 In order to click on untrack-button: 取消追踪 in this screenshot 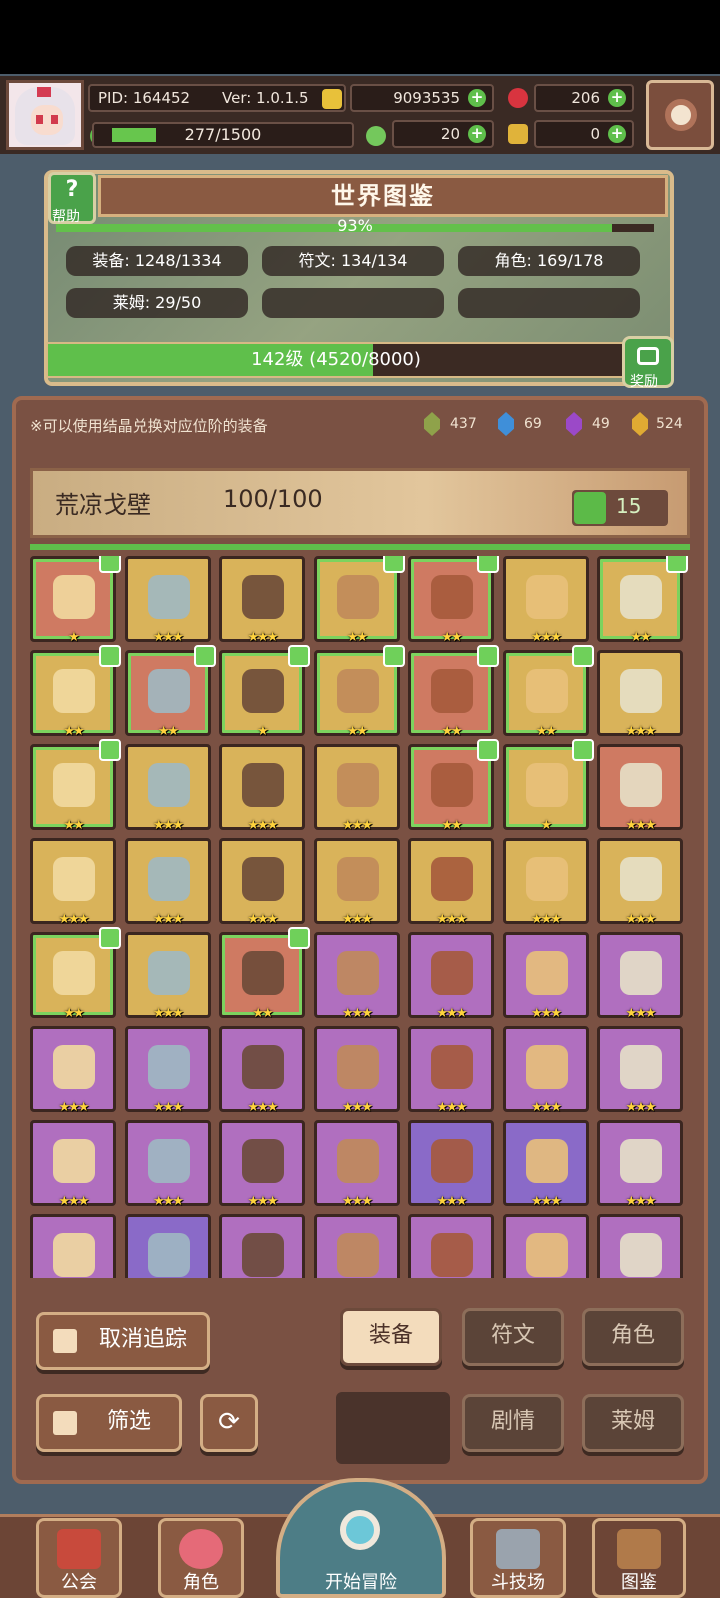, I will do `click(123, 1341)`.